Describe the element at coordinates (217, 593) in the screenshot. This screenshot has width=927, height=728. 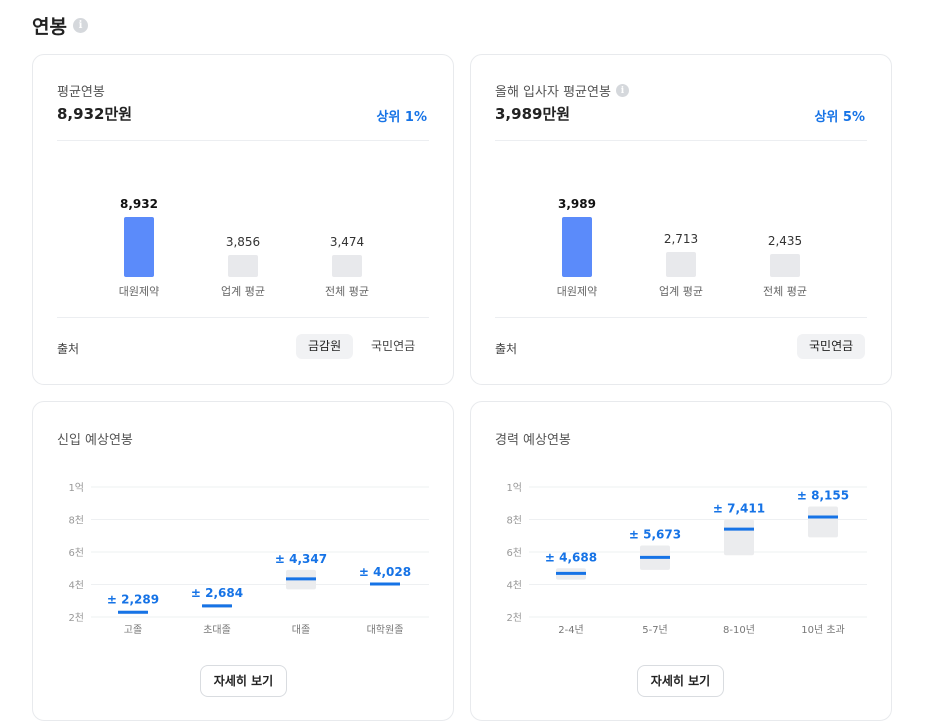
I see `value-label: ± 2,684` at that location.